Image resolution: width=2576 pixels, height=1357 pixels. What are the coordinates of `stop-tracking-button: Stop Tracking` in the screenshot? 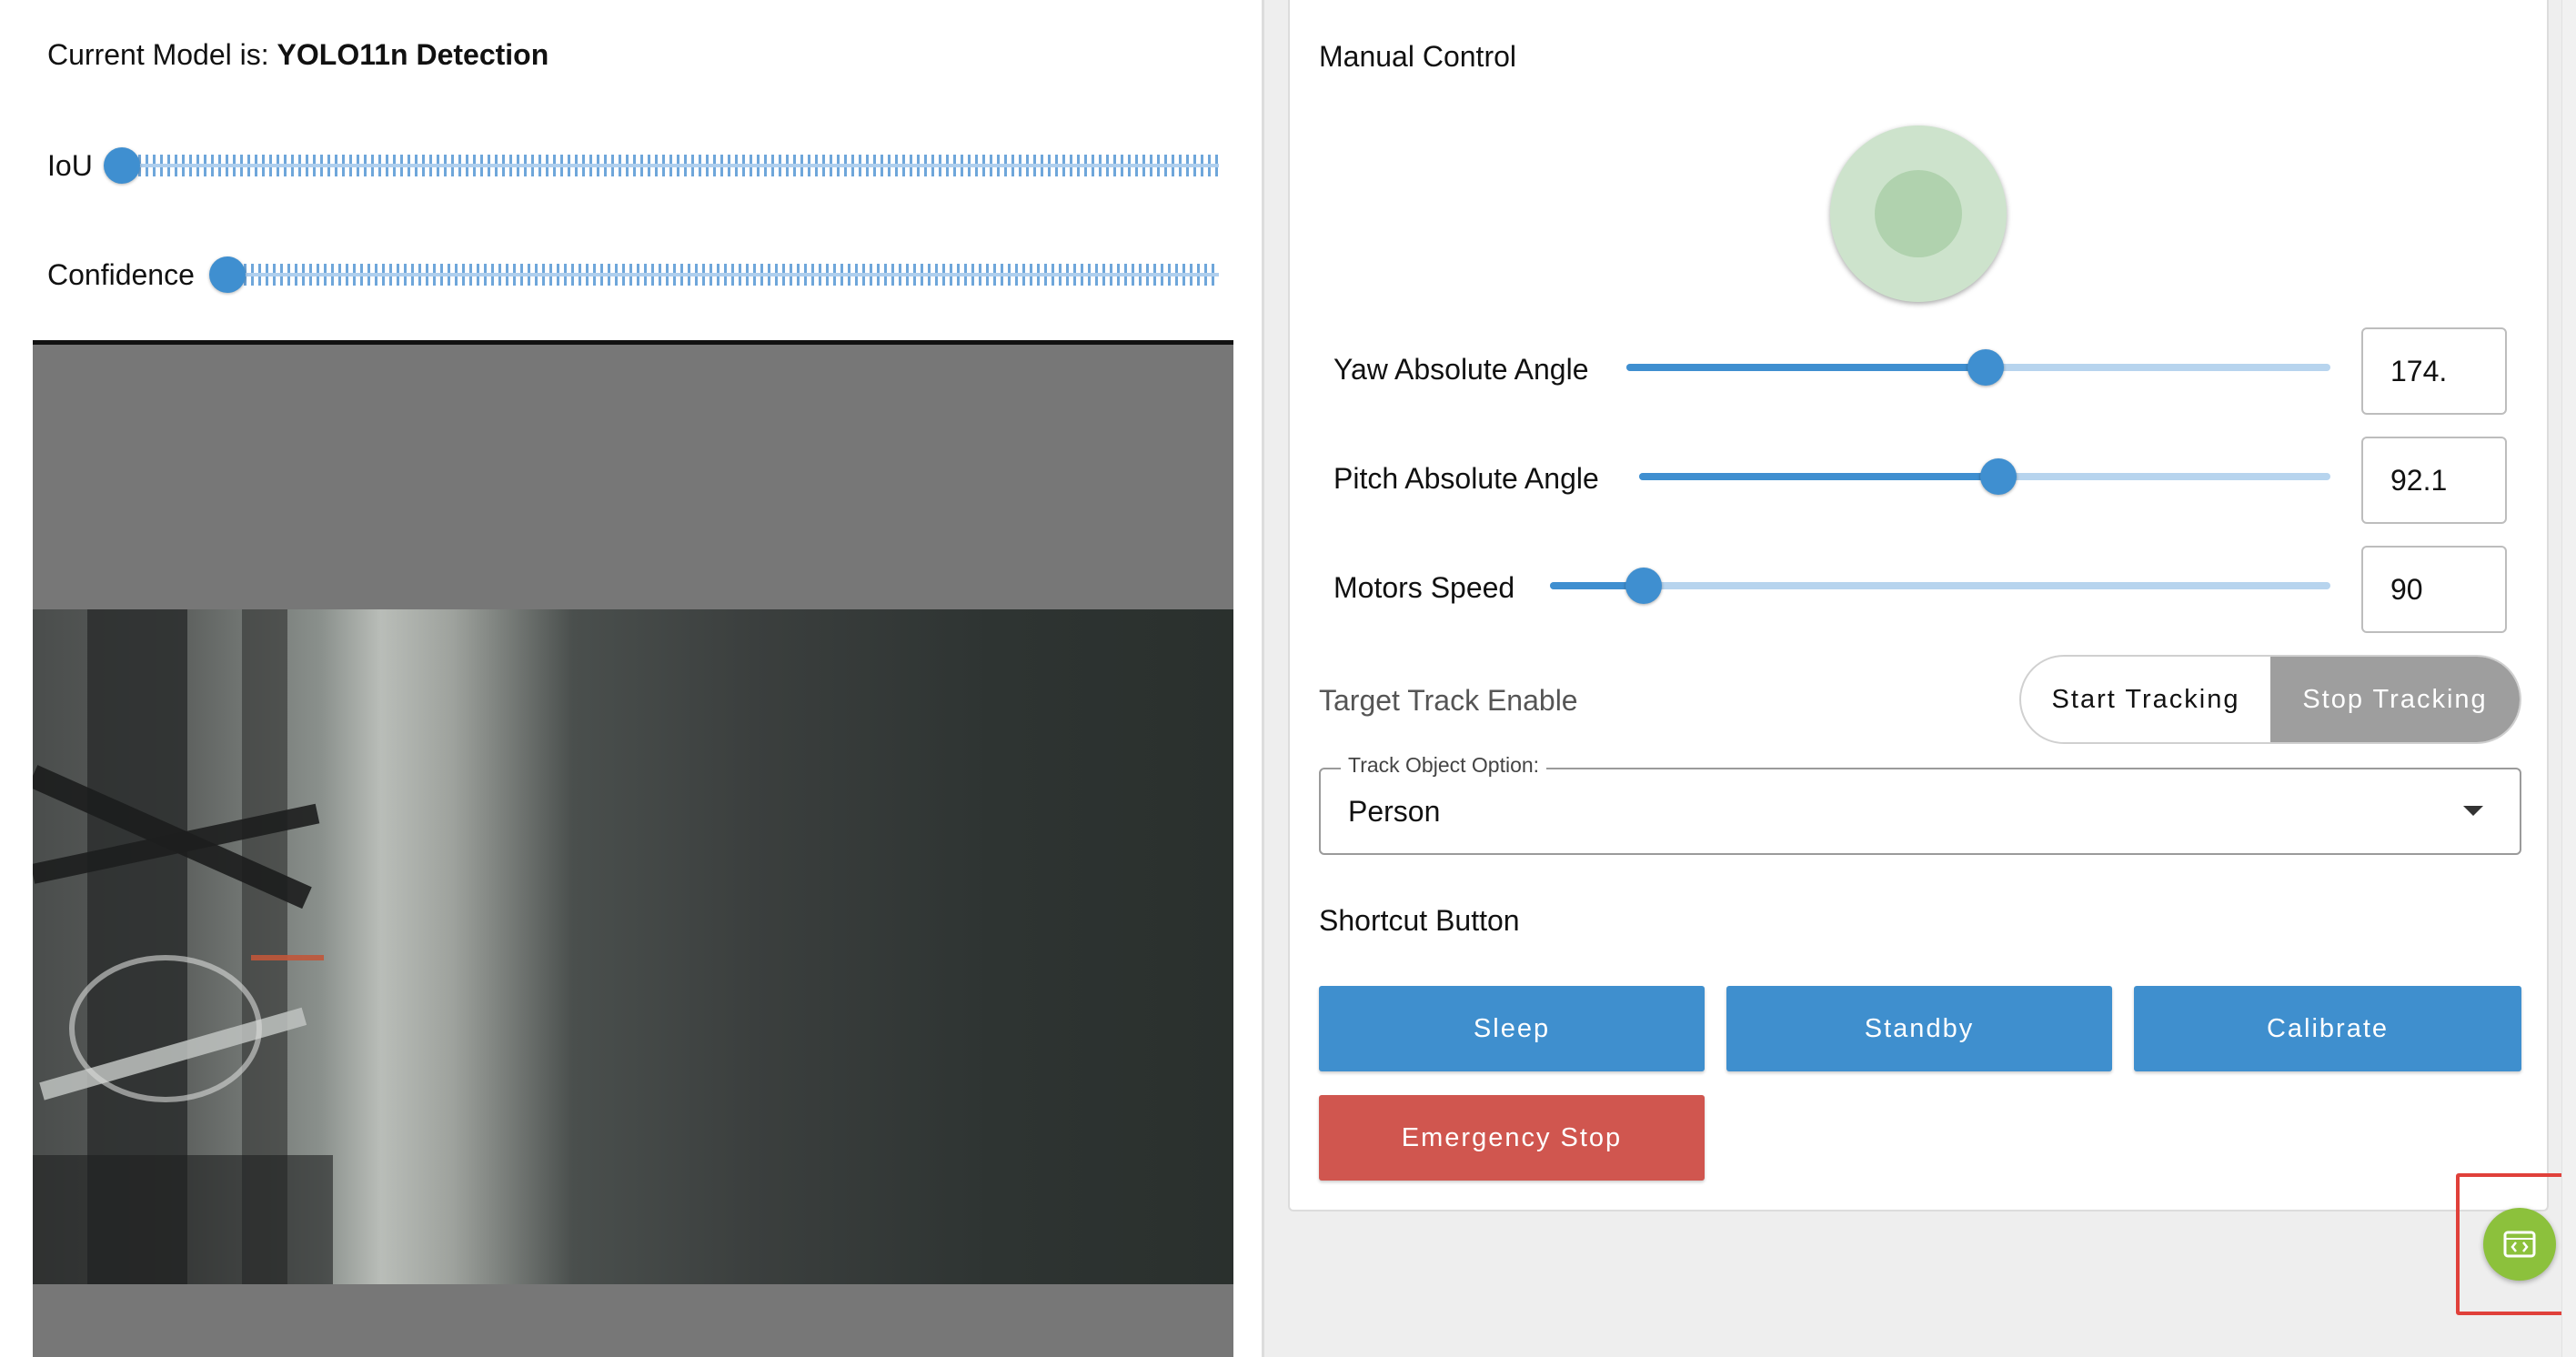 It's located at (2395, 699).